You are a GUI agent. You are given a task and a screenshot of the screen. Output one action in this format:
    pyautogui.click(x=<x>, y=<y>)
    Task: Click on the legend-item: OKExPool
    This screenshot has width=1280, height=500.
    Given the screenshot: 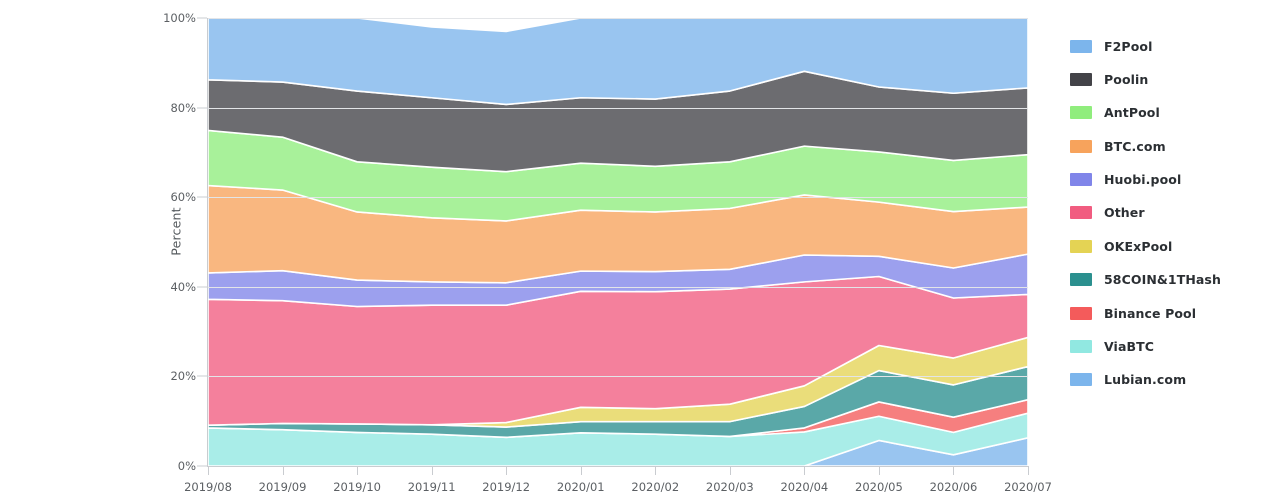 What is the action you would take?
    pyautogui.click(x=1170, y=246)
    